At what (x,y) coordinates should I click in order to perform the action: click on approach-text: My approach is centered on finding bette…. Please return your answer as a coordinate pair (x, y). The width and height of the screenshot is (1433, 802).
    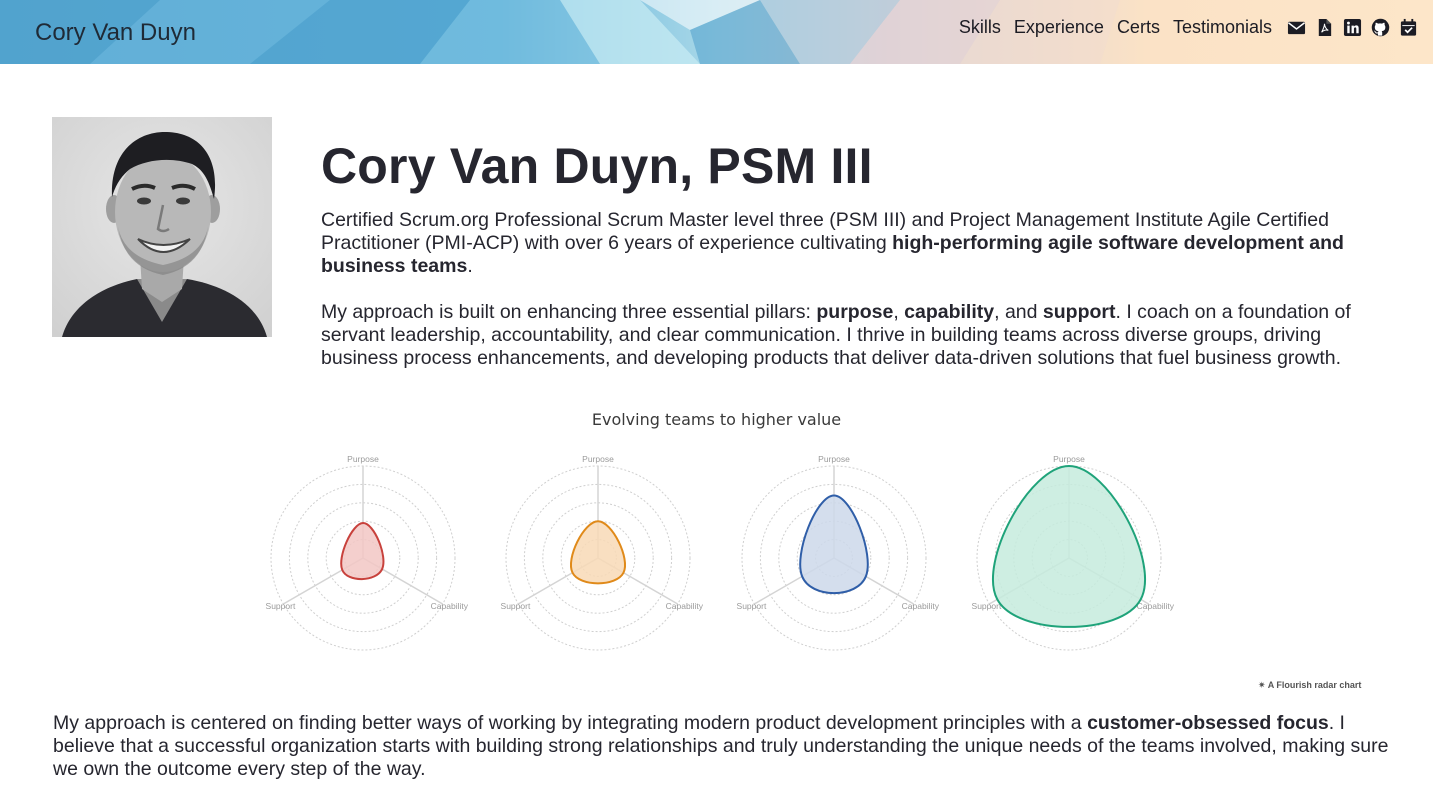
    Looking at the image, I should click on (721, 746).